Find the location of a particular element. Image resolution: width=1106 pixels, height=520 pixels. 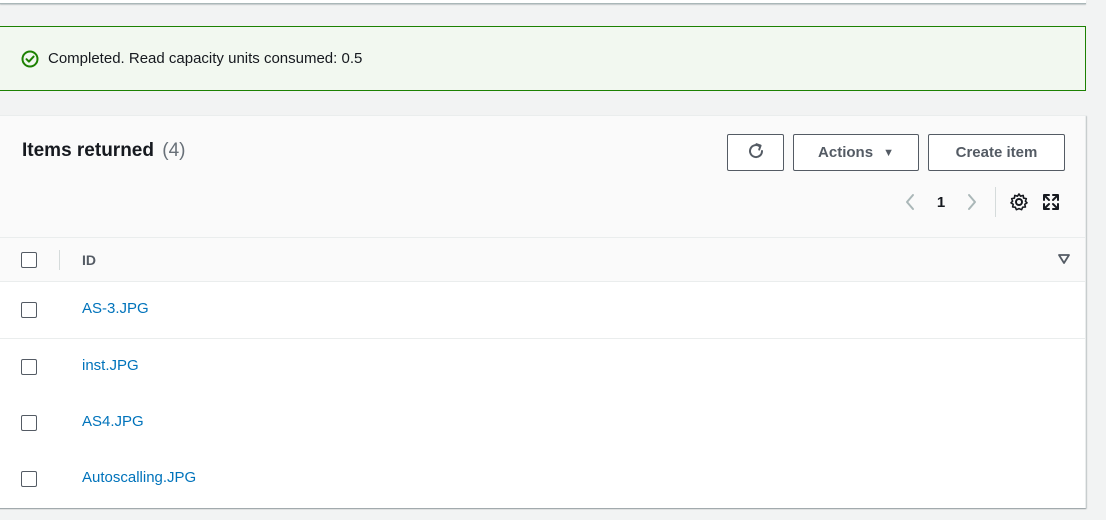

table-row: AS-3.JPG is located at coordinates (542, 310).